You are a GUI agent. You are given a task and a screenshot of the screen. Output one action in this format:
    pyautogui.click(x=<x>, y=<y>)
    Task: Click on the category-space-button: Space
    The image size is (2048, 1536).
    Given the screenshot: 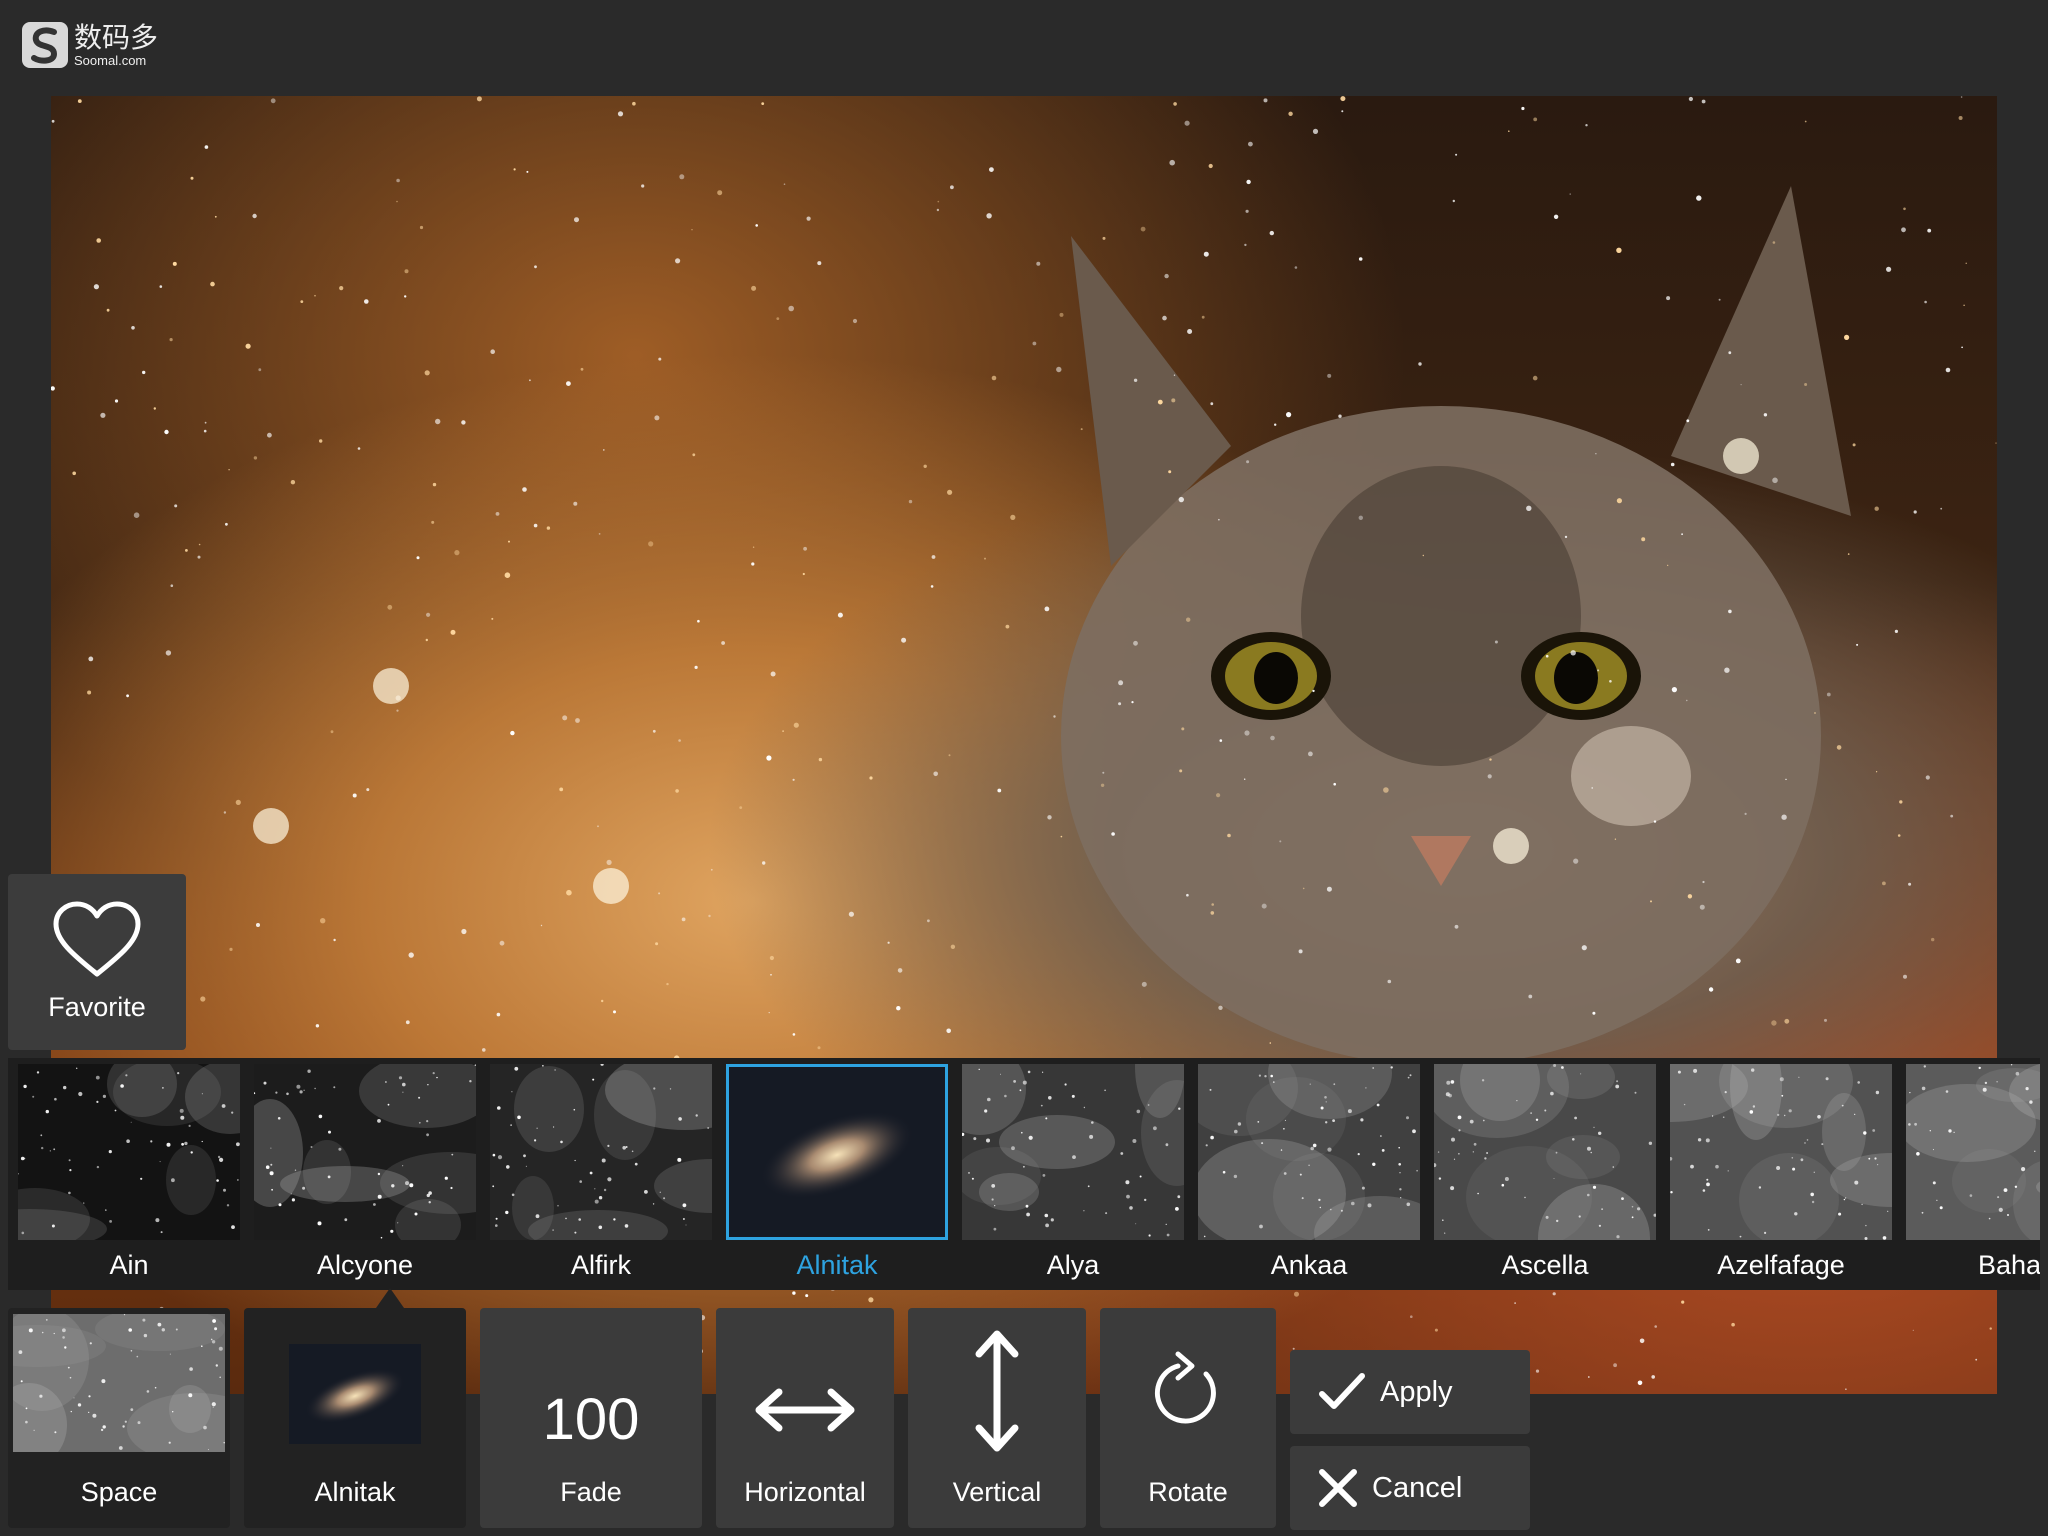 What is the action you would take?
    pyautogui.click(x=119, y=1418)
    